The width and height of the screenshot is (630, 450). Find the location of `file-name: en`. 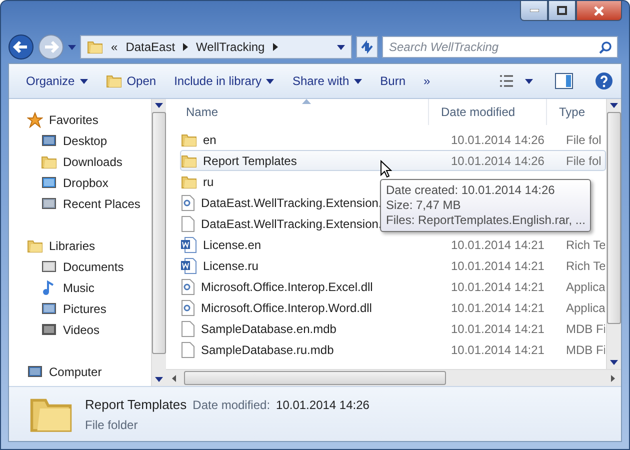

file-name: en is located at coordinates (209, 139).